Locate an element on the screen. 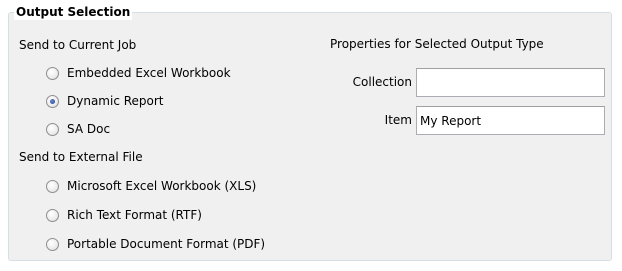 The image size is (622, 271). output-selection-title: Output Selection is located at coordinates (73, 12).